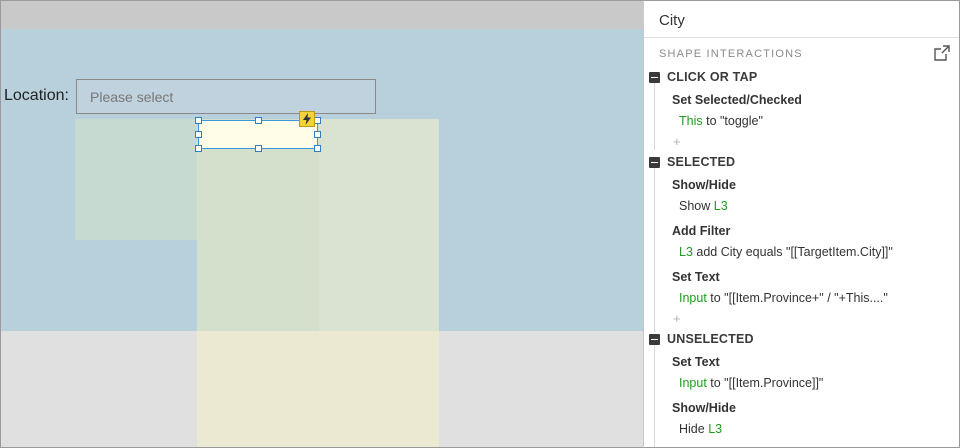  I want to click on canvas-top-band, so click(322, 15).